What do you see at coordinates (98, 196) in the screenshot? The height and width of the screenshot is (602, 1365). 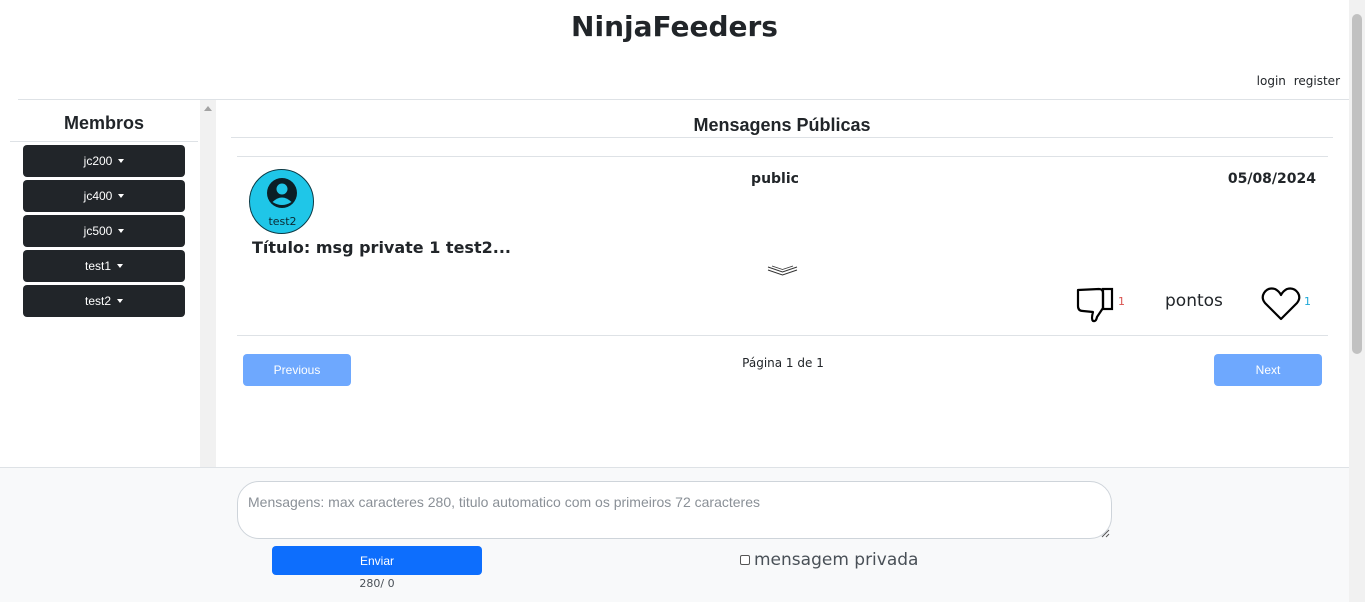 I see `member-name: jc400` at bounding box center [98, 196].